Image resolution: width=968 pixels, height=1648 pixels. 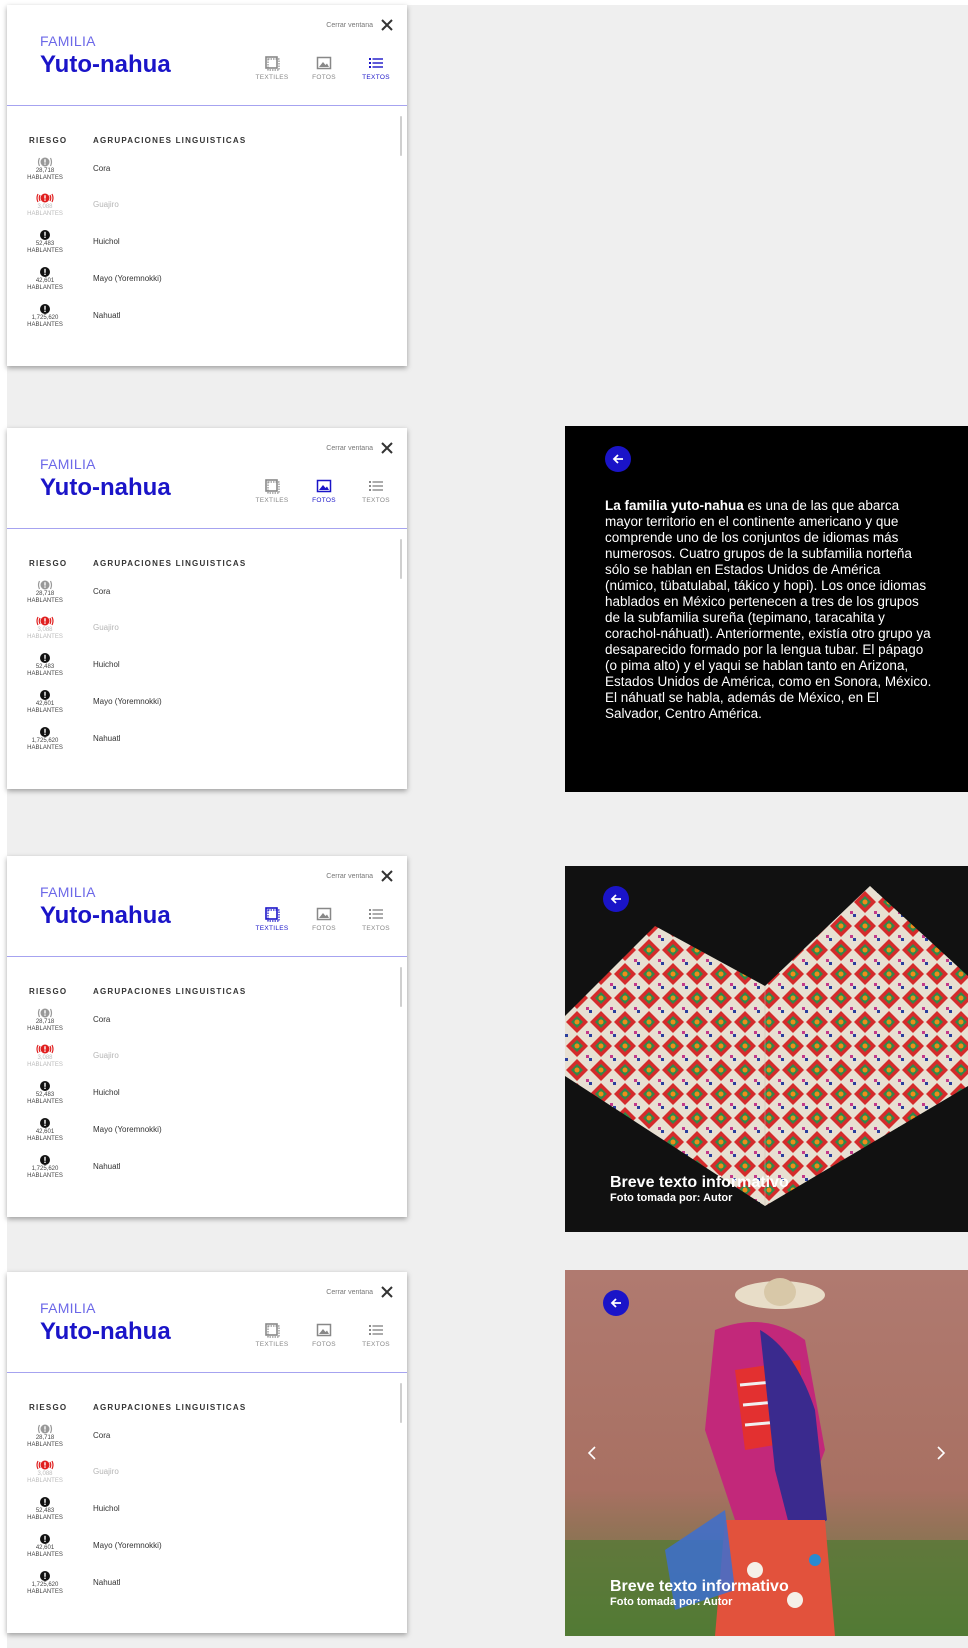 I want to click on info-text-lead: La familia yuto-nahua, so click(x=674, y=505).